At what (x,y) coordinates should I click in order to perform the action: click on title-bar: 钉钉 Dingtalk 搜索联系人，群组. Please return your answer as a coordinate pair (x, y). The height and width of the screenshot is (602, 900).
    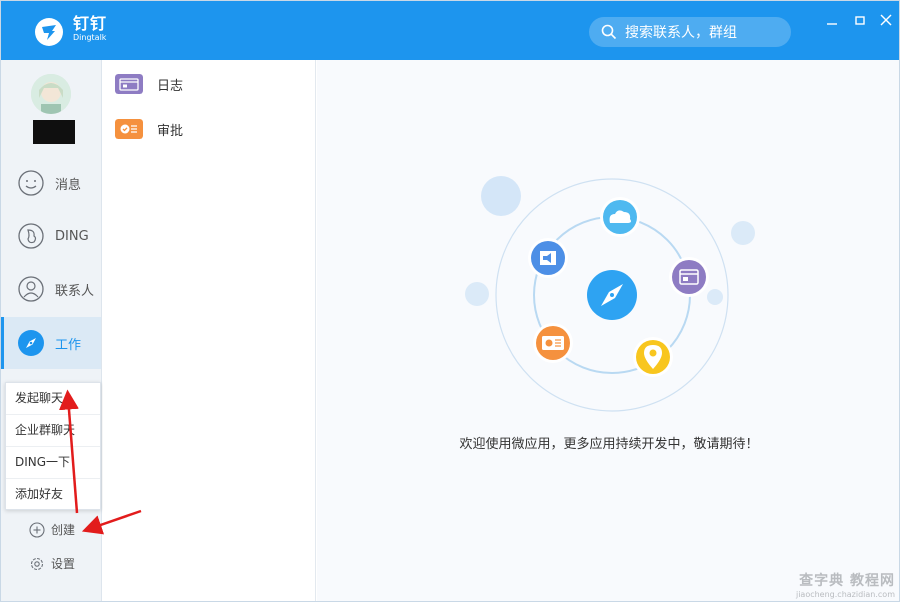
    Looking at the image, I should click on (450, 30).